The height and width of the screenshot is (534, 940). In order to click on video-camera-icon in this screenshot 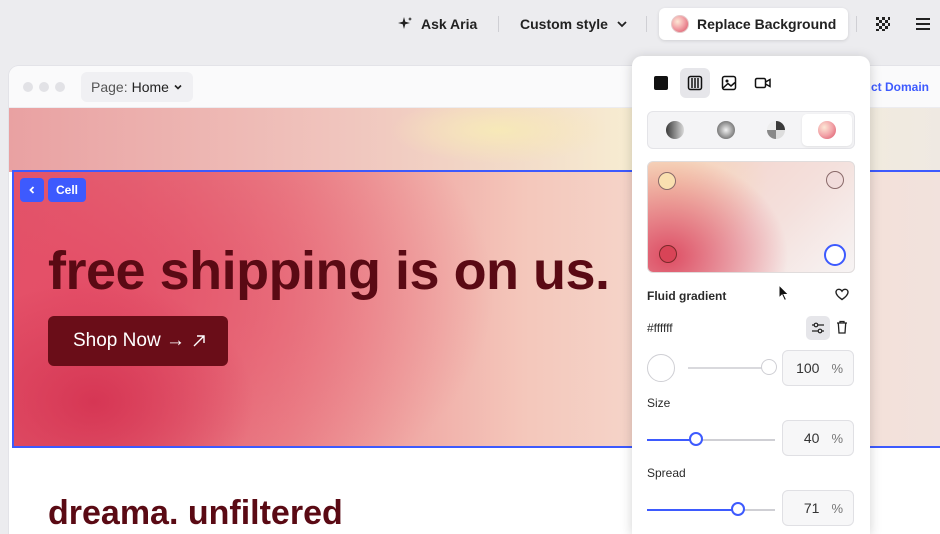, I will do `click(762, 83)`.